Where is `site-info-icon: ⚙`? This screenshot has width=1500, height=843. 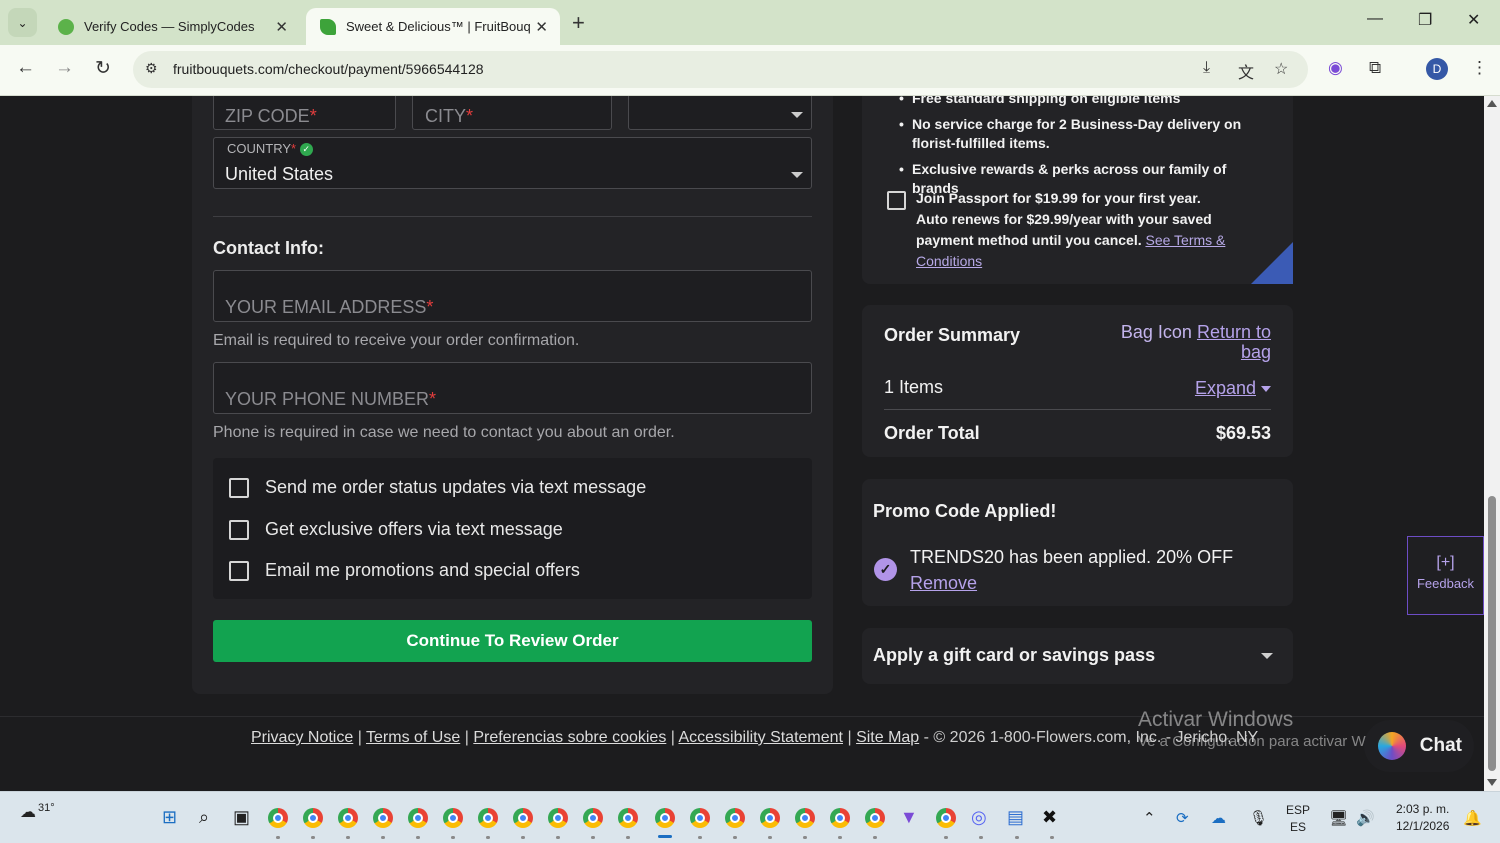 site-info-icon: ⚙ is located at coordinates (151, 68).